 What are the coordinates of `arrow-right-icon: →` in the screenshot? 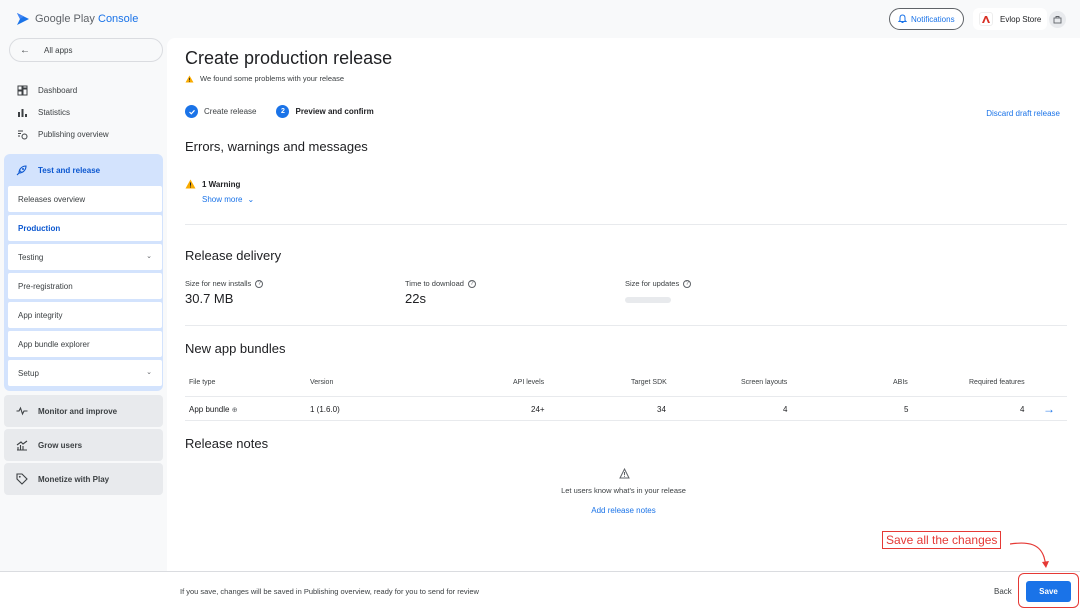 It's located at (1049, 409).